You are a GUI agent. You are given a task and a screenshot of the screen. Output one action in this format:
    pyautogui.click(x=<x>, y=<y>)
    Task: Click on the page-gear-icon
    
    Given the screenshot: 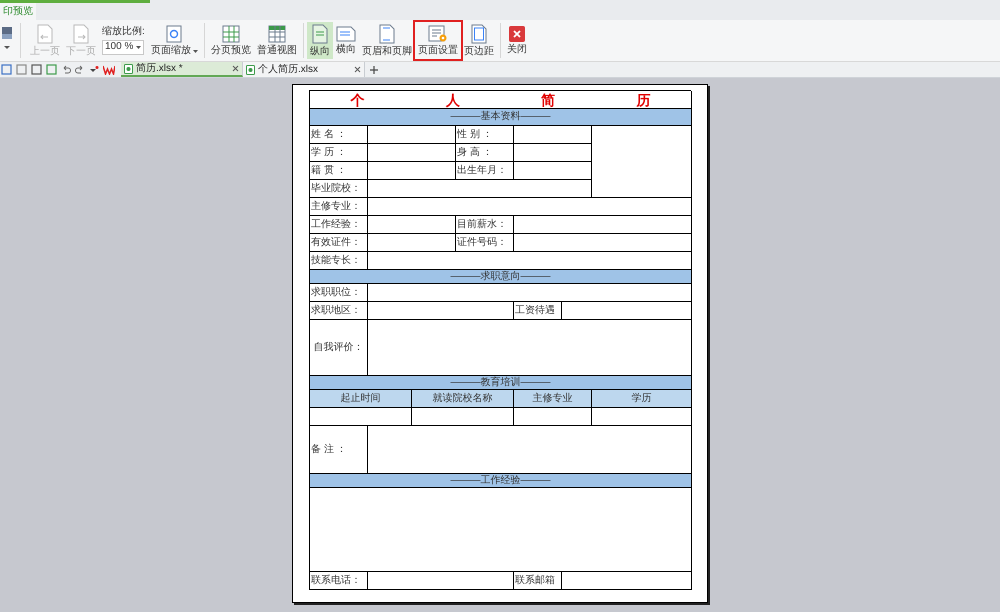 What is the action you would take?
    pyautogui.click(x=438, y=34)
    